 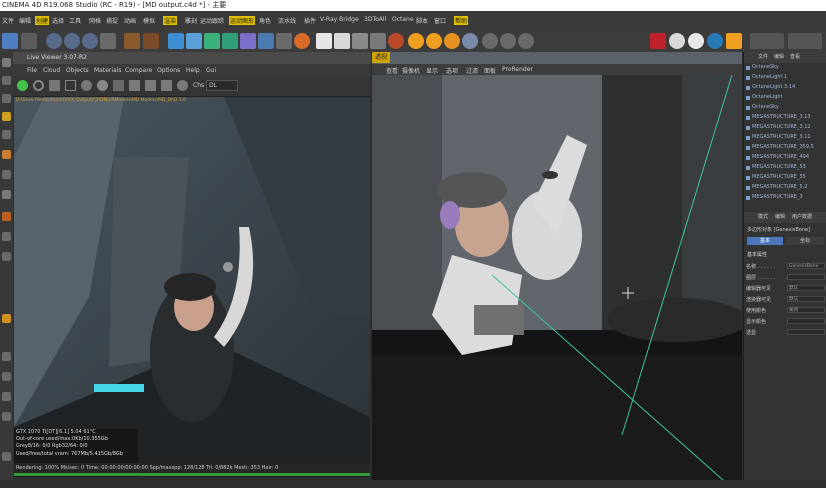 What do you see at coordinates (242, 20) in the screenshot?
I see `menu-item-12: 运动图形` at bounding box center [242, 20].